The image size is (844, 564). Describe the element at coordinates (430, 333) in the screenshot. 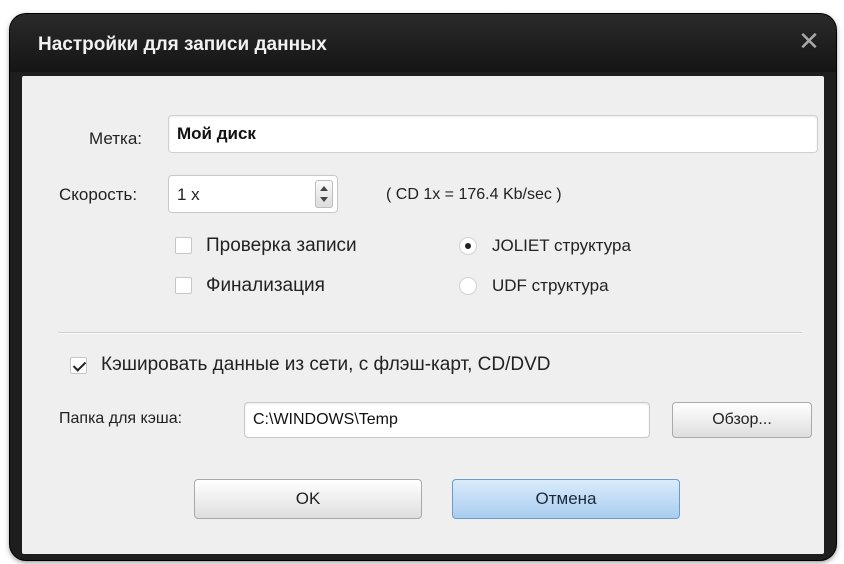

I see `section-divider` at that location.